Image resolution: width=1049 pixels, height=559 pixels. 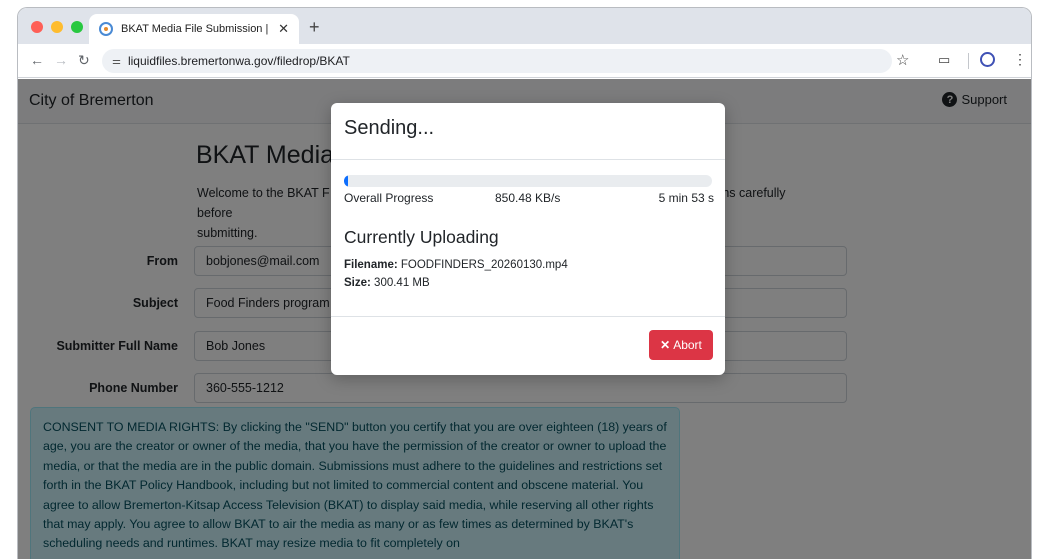 I want to click on reading-mode-icon: ▭, so click(x=944, y=60).